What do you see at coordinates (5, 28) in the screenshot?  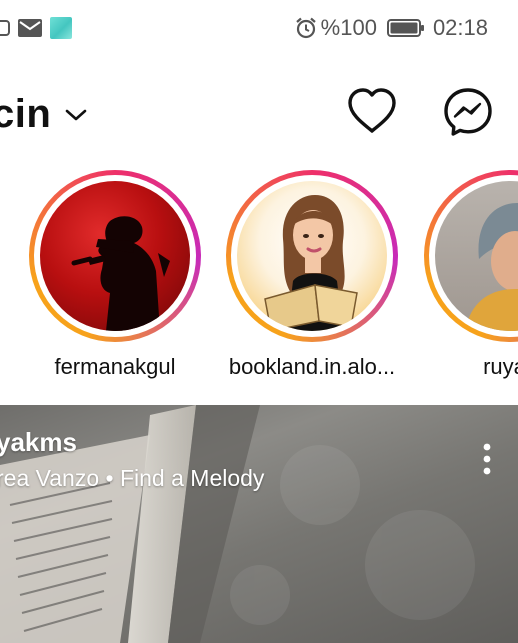 I see `app-icon` at bounding box center [5, 28].